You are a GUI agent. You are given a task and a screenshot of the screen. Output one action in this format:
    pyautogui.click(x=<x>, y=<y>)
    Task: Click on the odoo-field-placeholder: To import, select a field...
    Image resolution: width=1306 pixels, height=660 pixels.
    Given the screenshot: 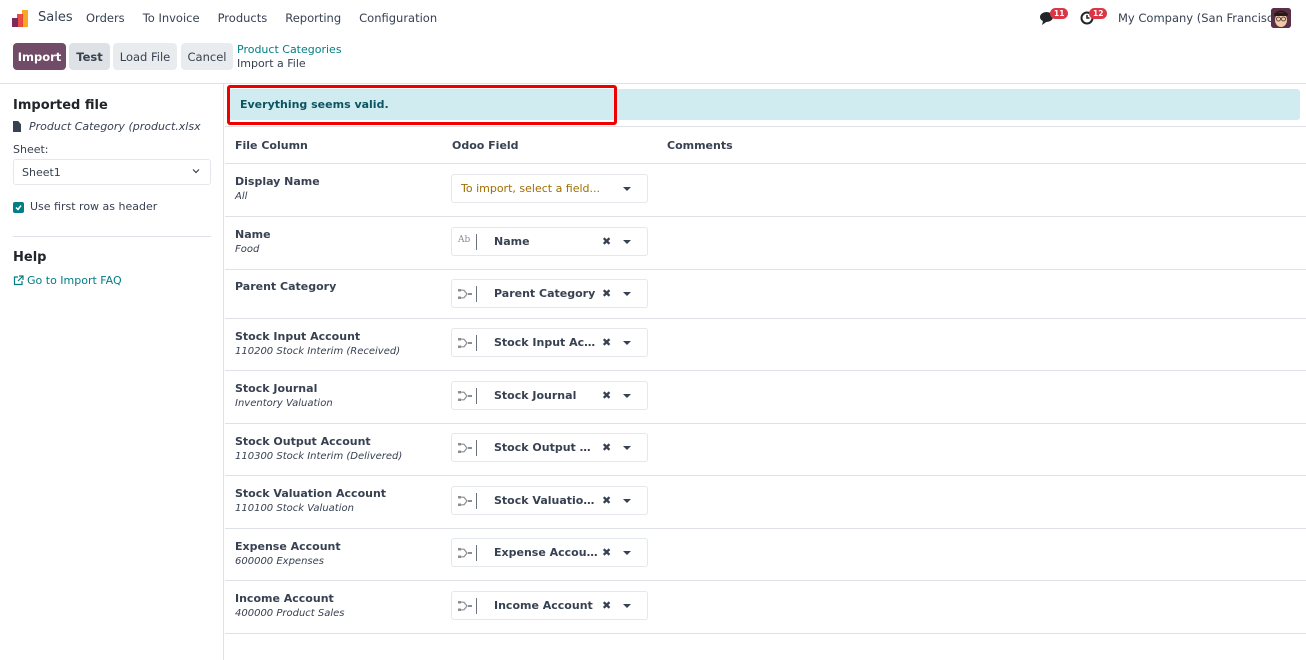 What is the action you would take?
    pyautogui.click(x=531, y=188)
    